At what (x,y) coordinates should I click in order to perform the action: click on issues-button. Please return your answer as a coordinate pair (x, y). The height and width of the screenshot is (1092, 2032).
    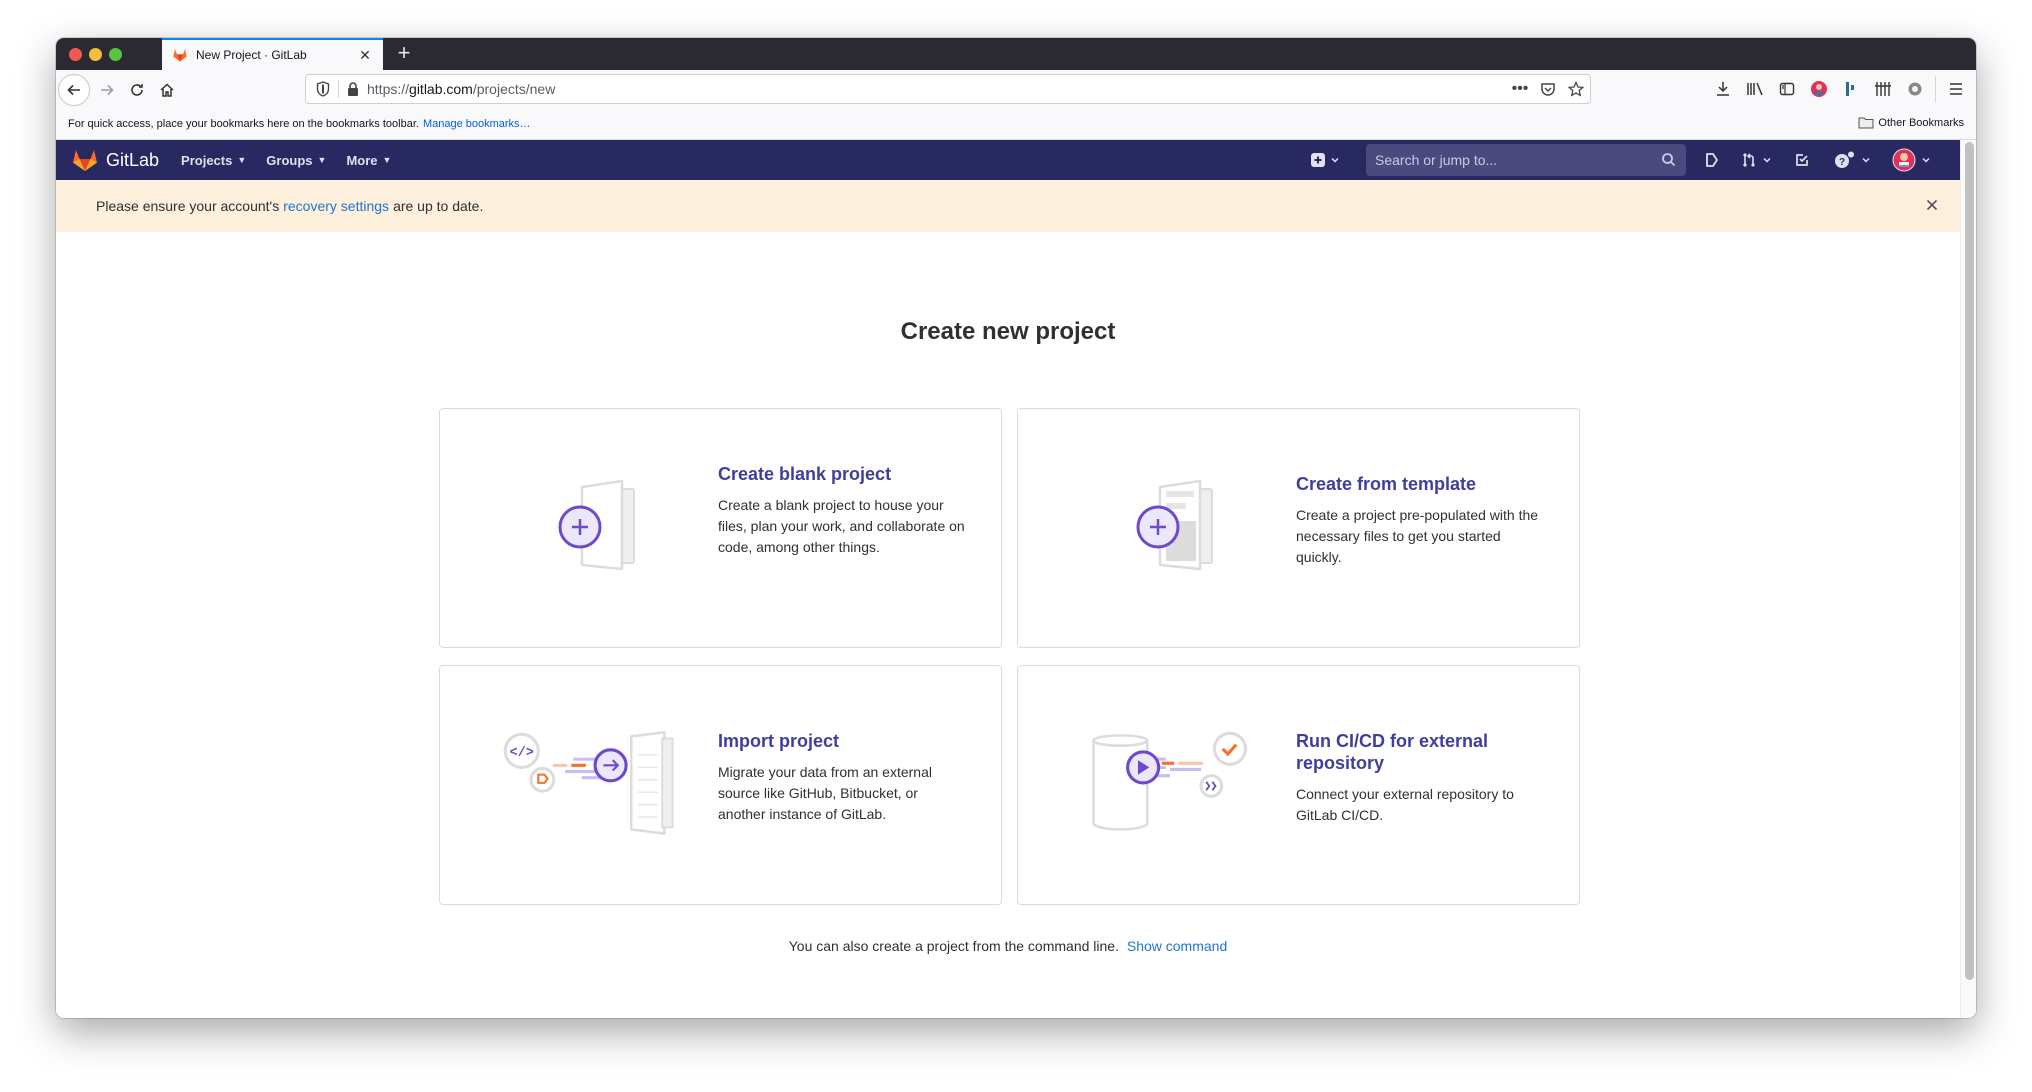
    Looking at the image, I should click on (1712, 160).